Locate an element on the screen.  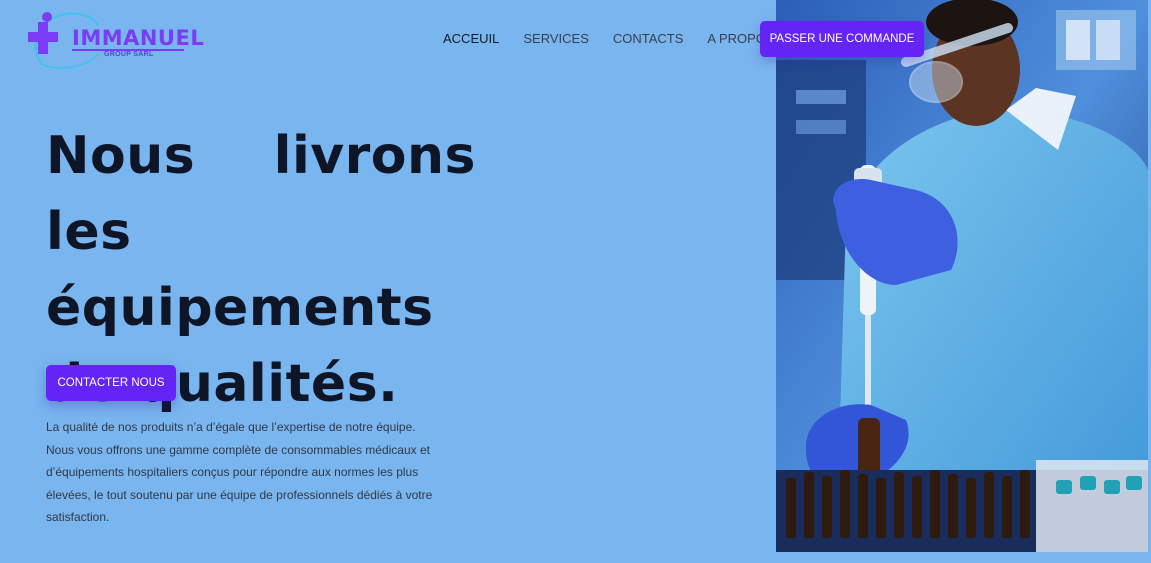
nav-link-contacts: CONTACTS is located at coordinates (648, 38).